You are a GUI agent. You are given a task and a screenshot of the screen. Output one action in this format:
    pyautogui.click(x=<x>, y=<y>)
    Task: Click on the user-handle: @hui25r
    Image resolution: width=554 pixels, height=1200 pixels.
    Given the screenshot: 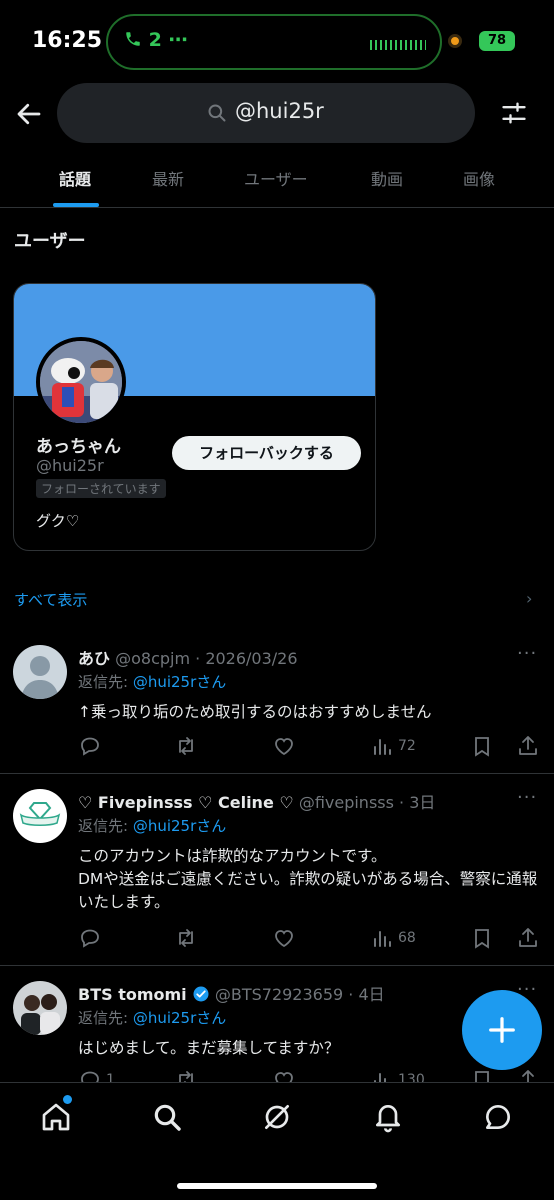 What is the action you would take?
    pyautogui.click(x=70, y=465)
    